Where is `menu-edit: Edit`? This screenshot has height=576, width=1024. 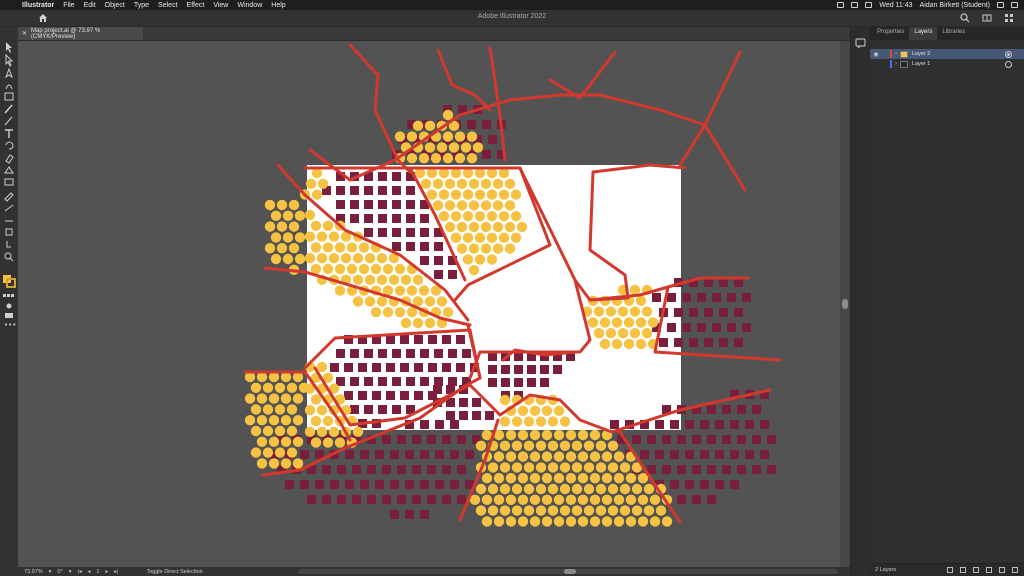
menu-edit: Edit is located at coordinates (90, 5).